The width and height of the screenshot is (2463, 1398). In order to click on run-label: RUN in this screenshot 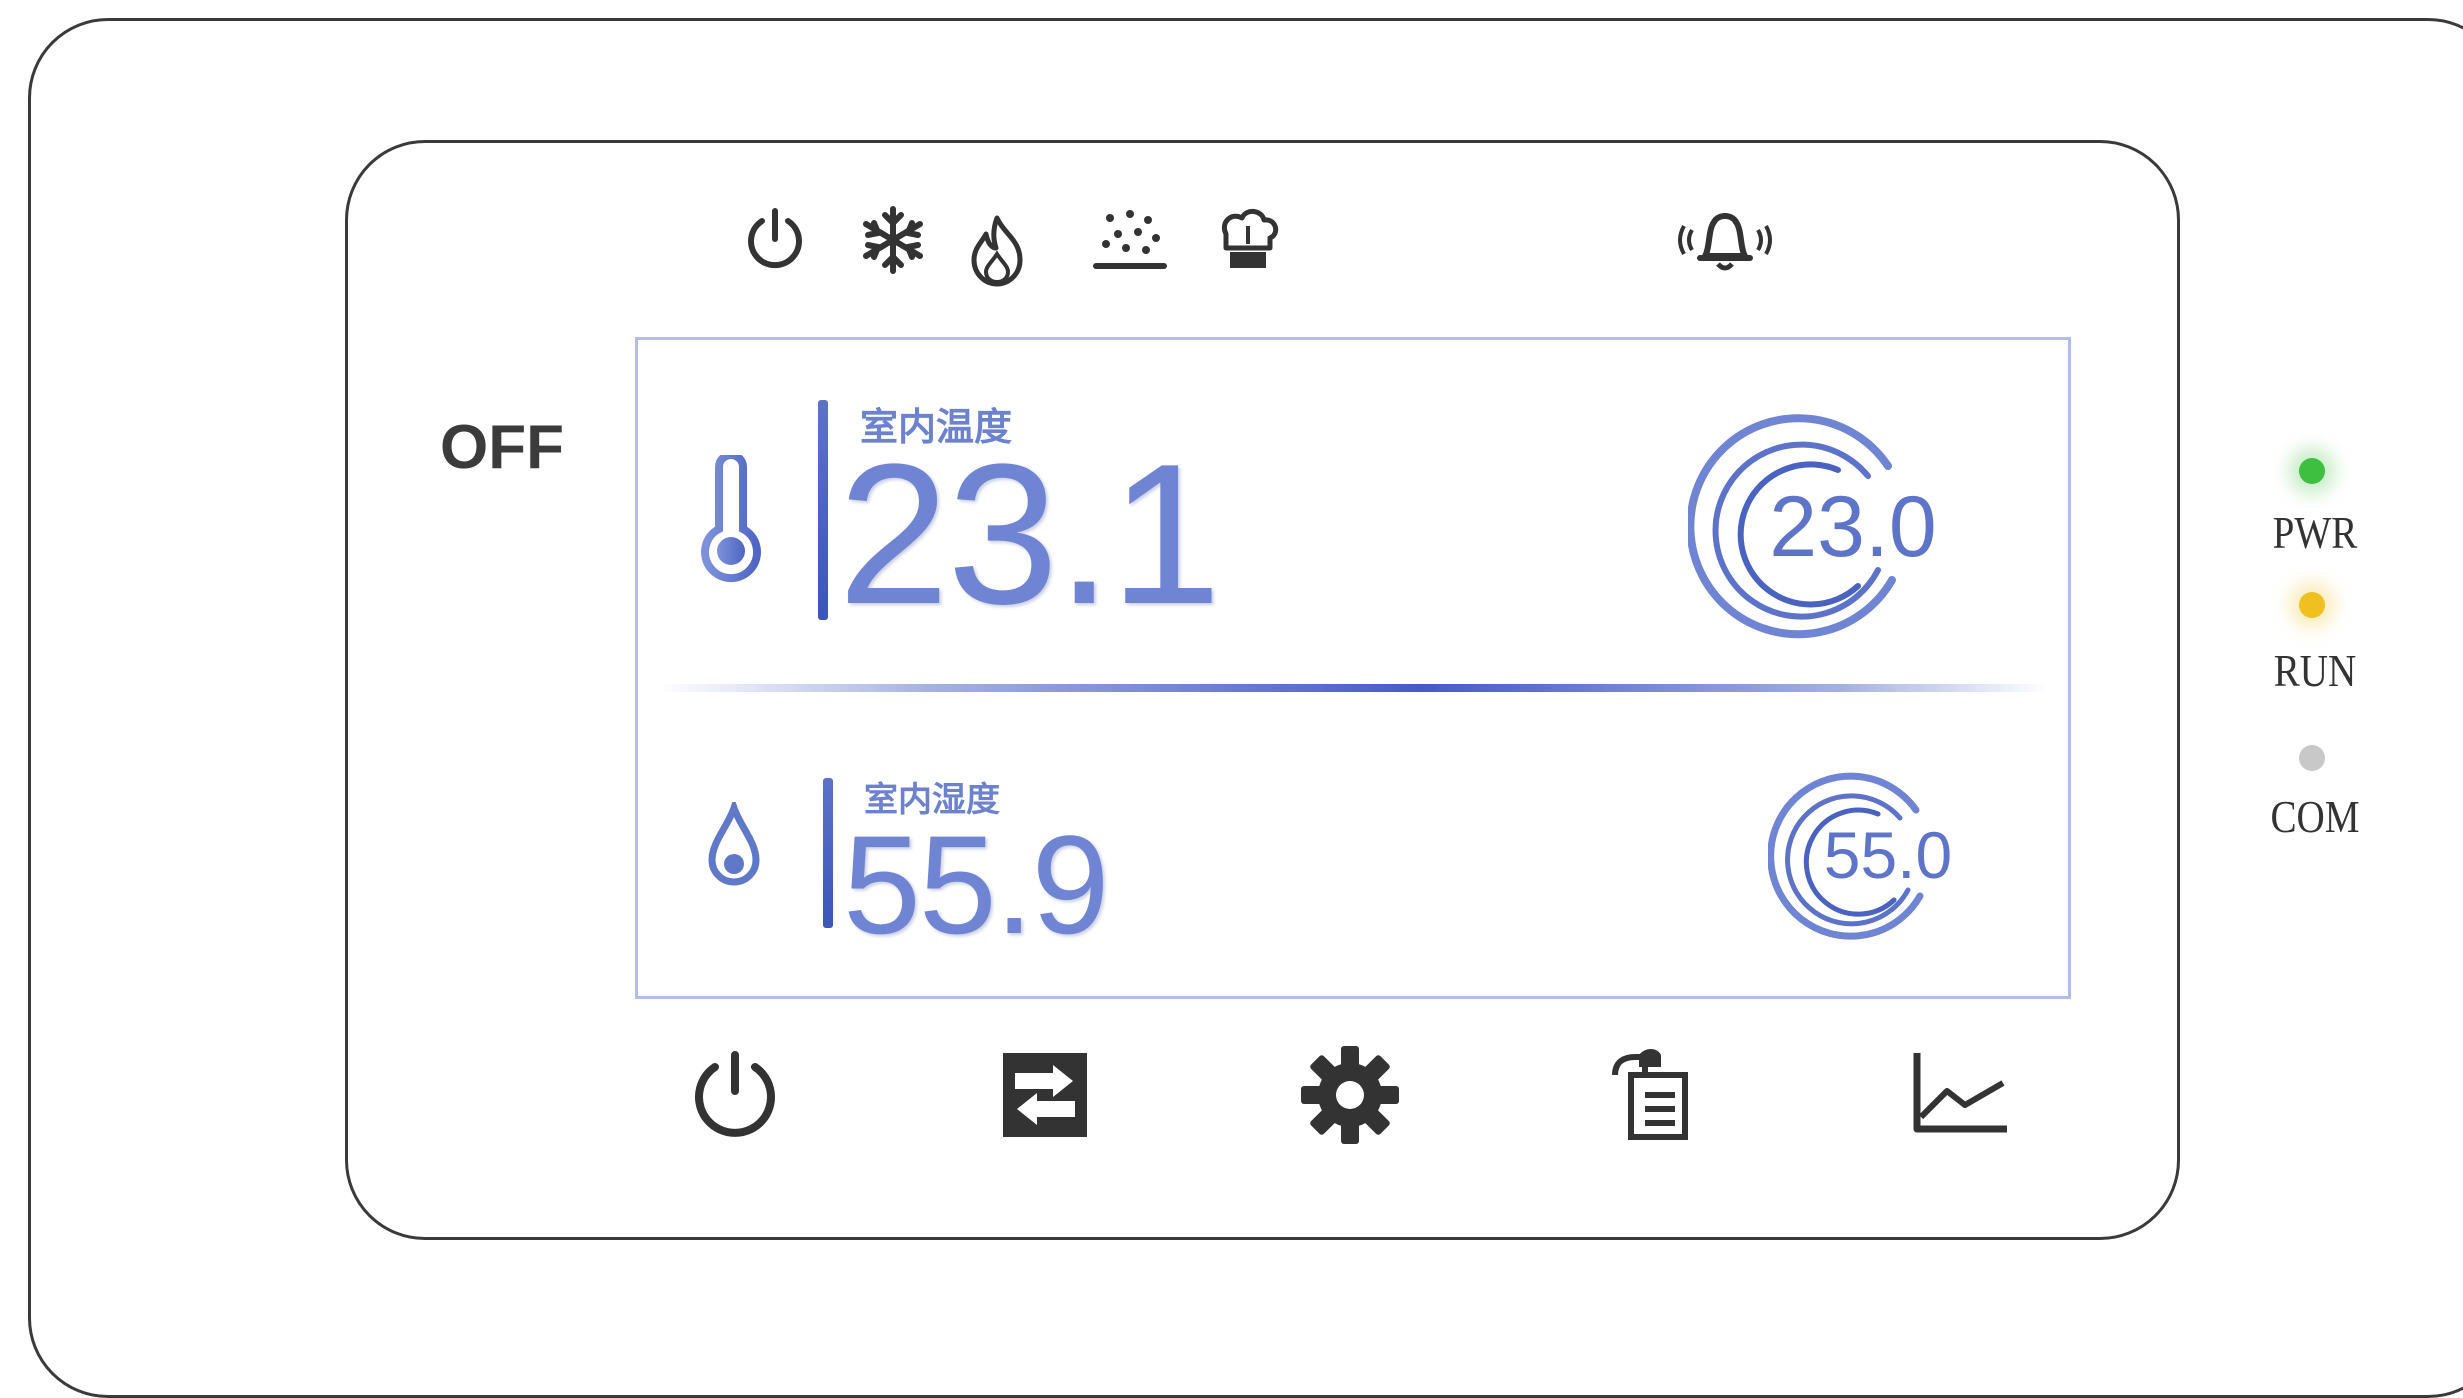, I will do `click(2315, 670)`.